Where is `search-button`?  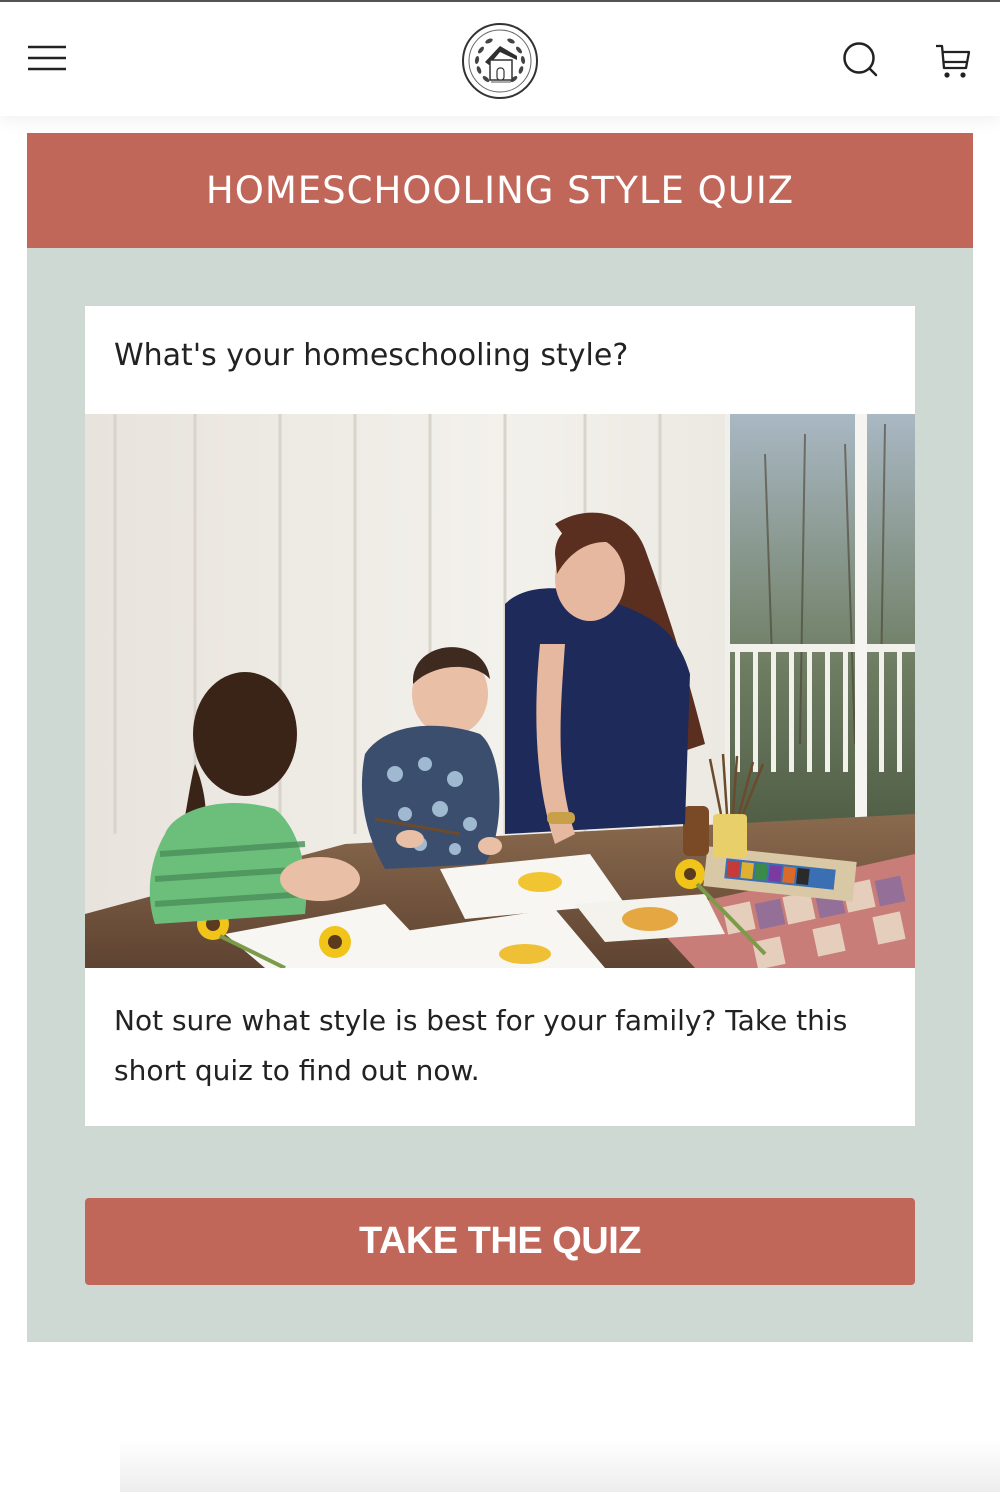 search-button is located at coordinates (860, 60).